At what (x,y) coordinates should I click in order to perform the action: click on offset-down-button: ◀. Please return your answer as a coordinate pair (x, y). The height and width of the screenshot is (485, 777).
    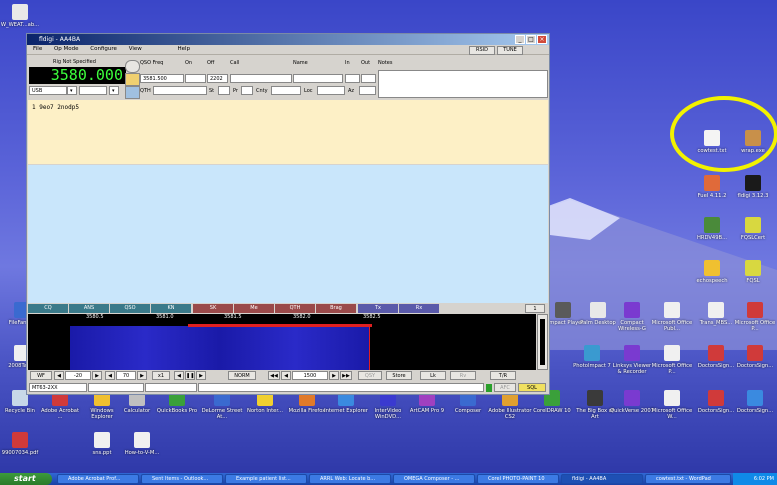
    Looking at the image, I should click on (286, 375).